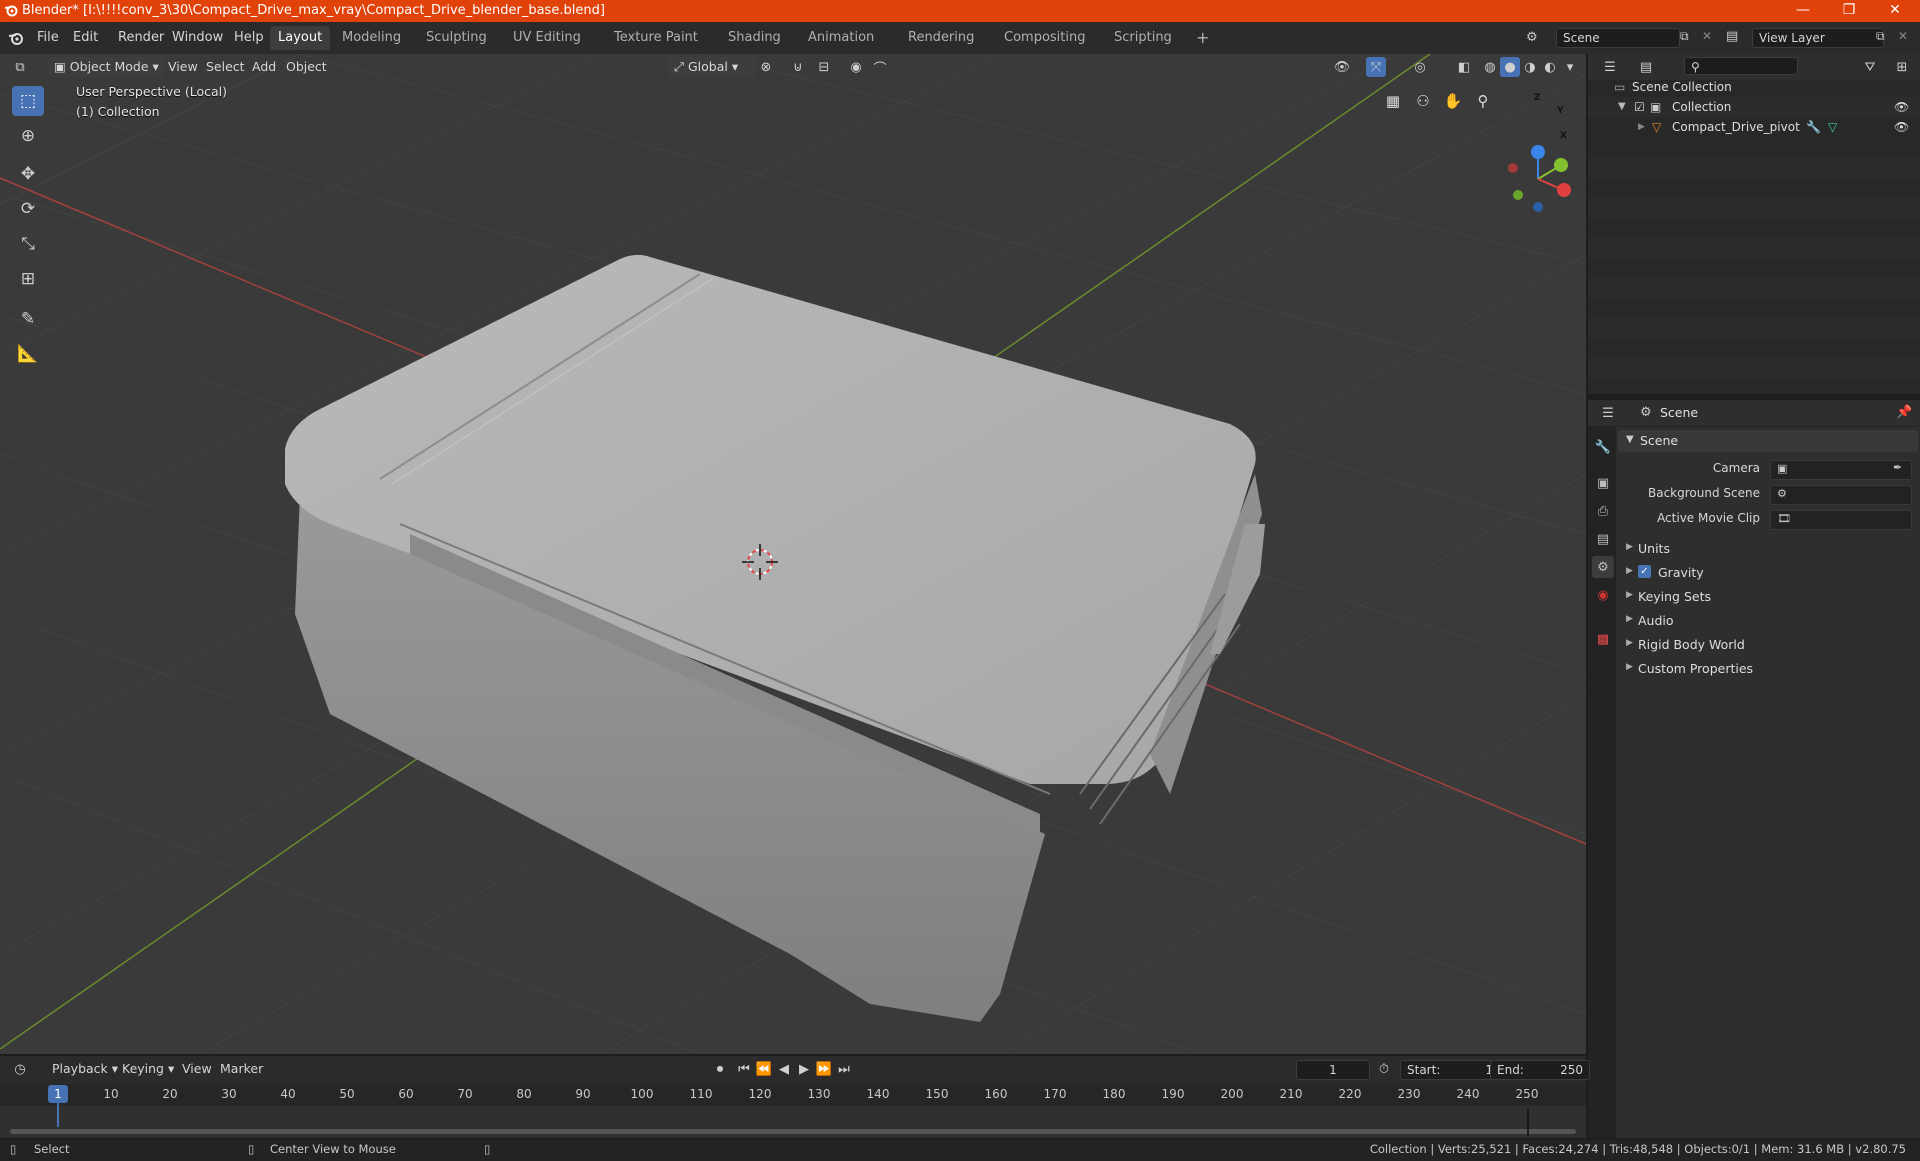 The image size is (1920, 1161). I want to click on add-workspace-button: +, so click(1202, 38).